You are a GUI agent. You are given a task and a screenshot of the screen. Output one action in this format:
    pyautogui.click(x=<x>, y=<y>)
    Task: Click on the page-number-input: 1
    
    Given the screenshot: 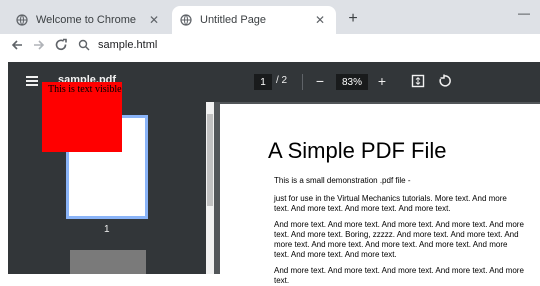 What is the action you would take?
    pyautogui.click(x=263, y=82)
    